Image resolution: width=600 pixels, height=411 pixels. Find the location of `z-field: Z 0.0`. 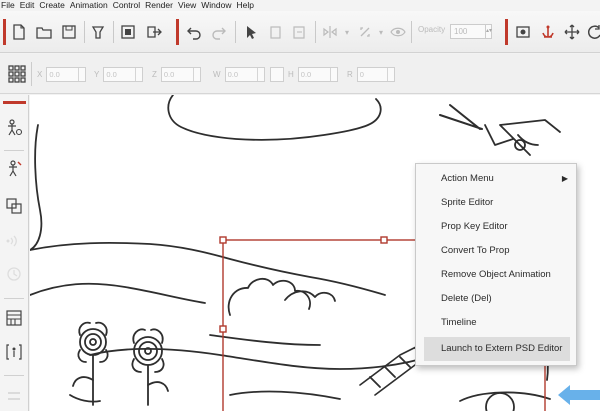

z-field: Z 0.0 is located at coordinates (176, 74).